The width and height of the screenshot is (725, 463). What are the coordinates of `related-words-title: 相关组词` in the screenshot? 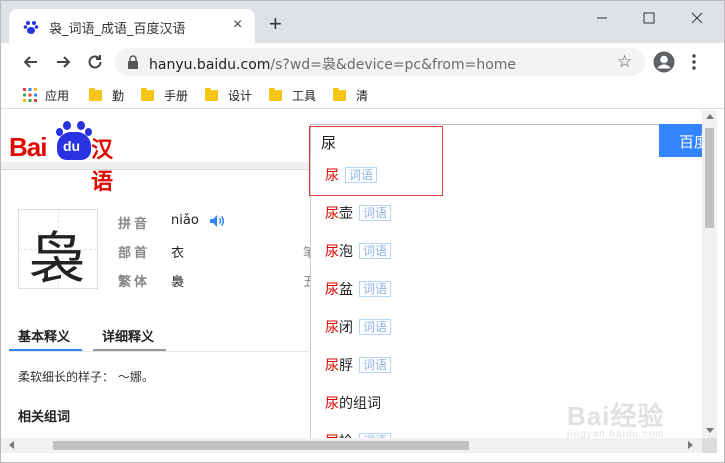 It's located at (44, 417).